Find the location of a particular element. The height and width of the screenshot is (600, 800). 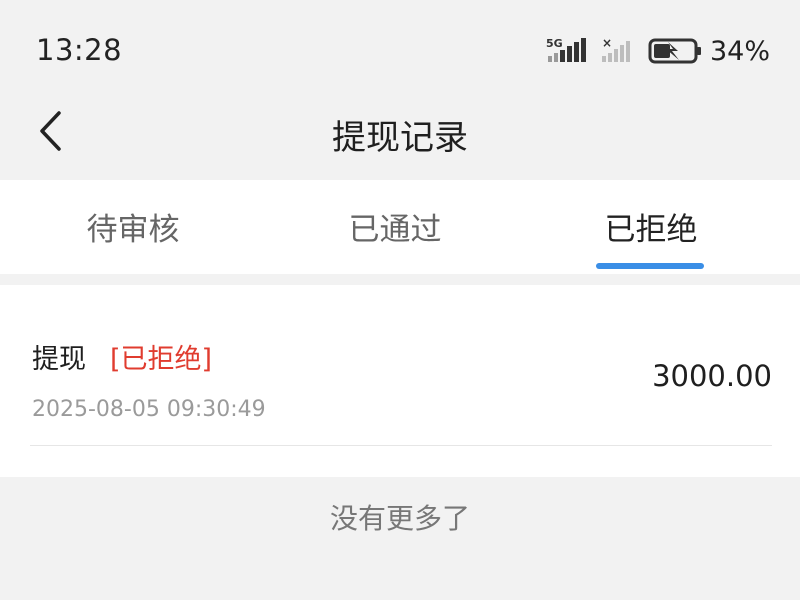

page-title: 提现记录 is located at coordinates (400, 138).